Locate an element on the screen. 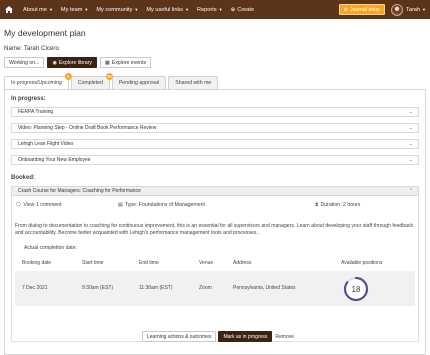  tab-in-progress: In progress/Upcoming 4 is located at coordinates (38, 81).